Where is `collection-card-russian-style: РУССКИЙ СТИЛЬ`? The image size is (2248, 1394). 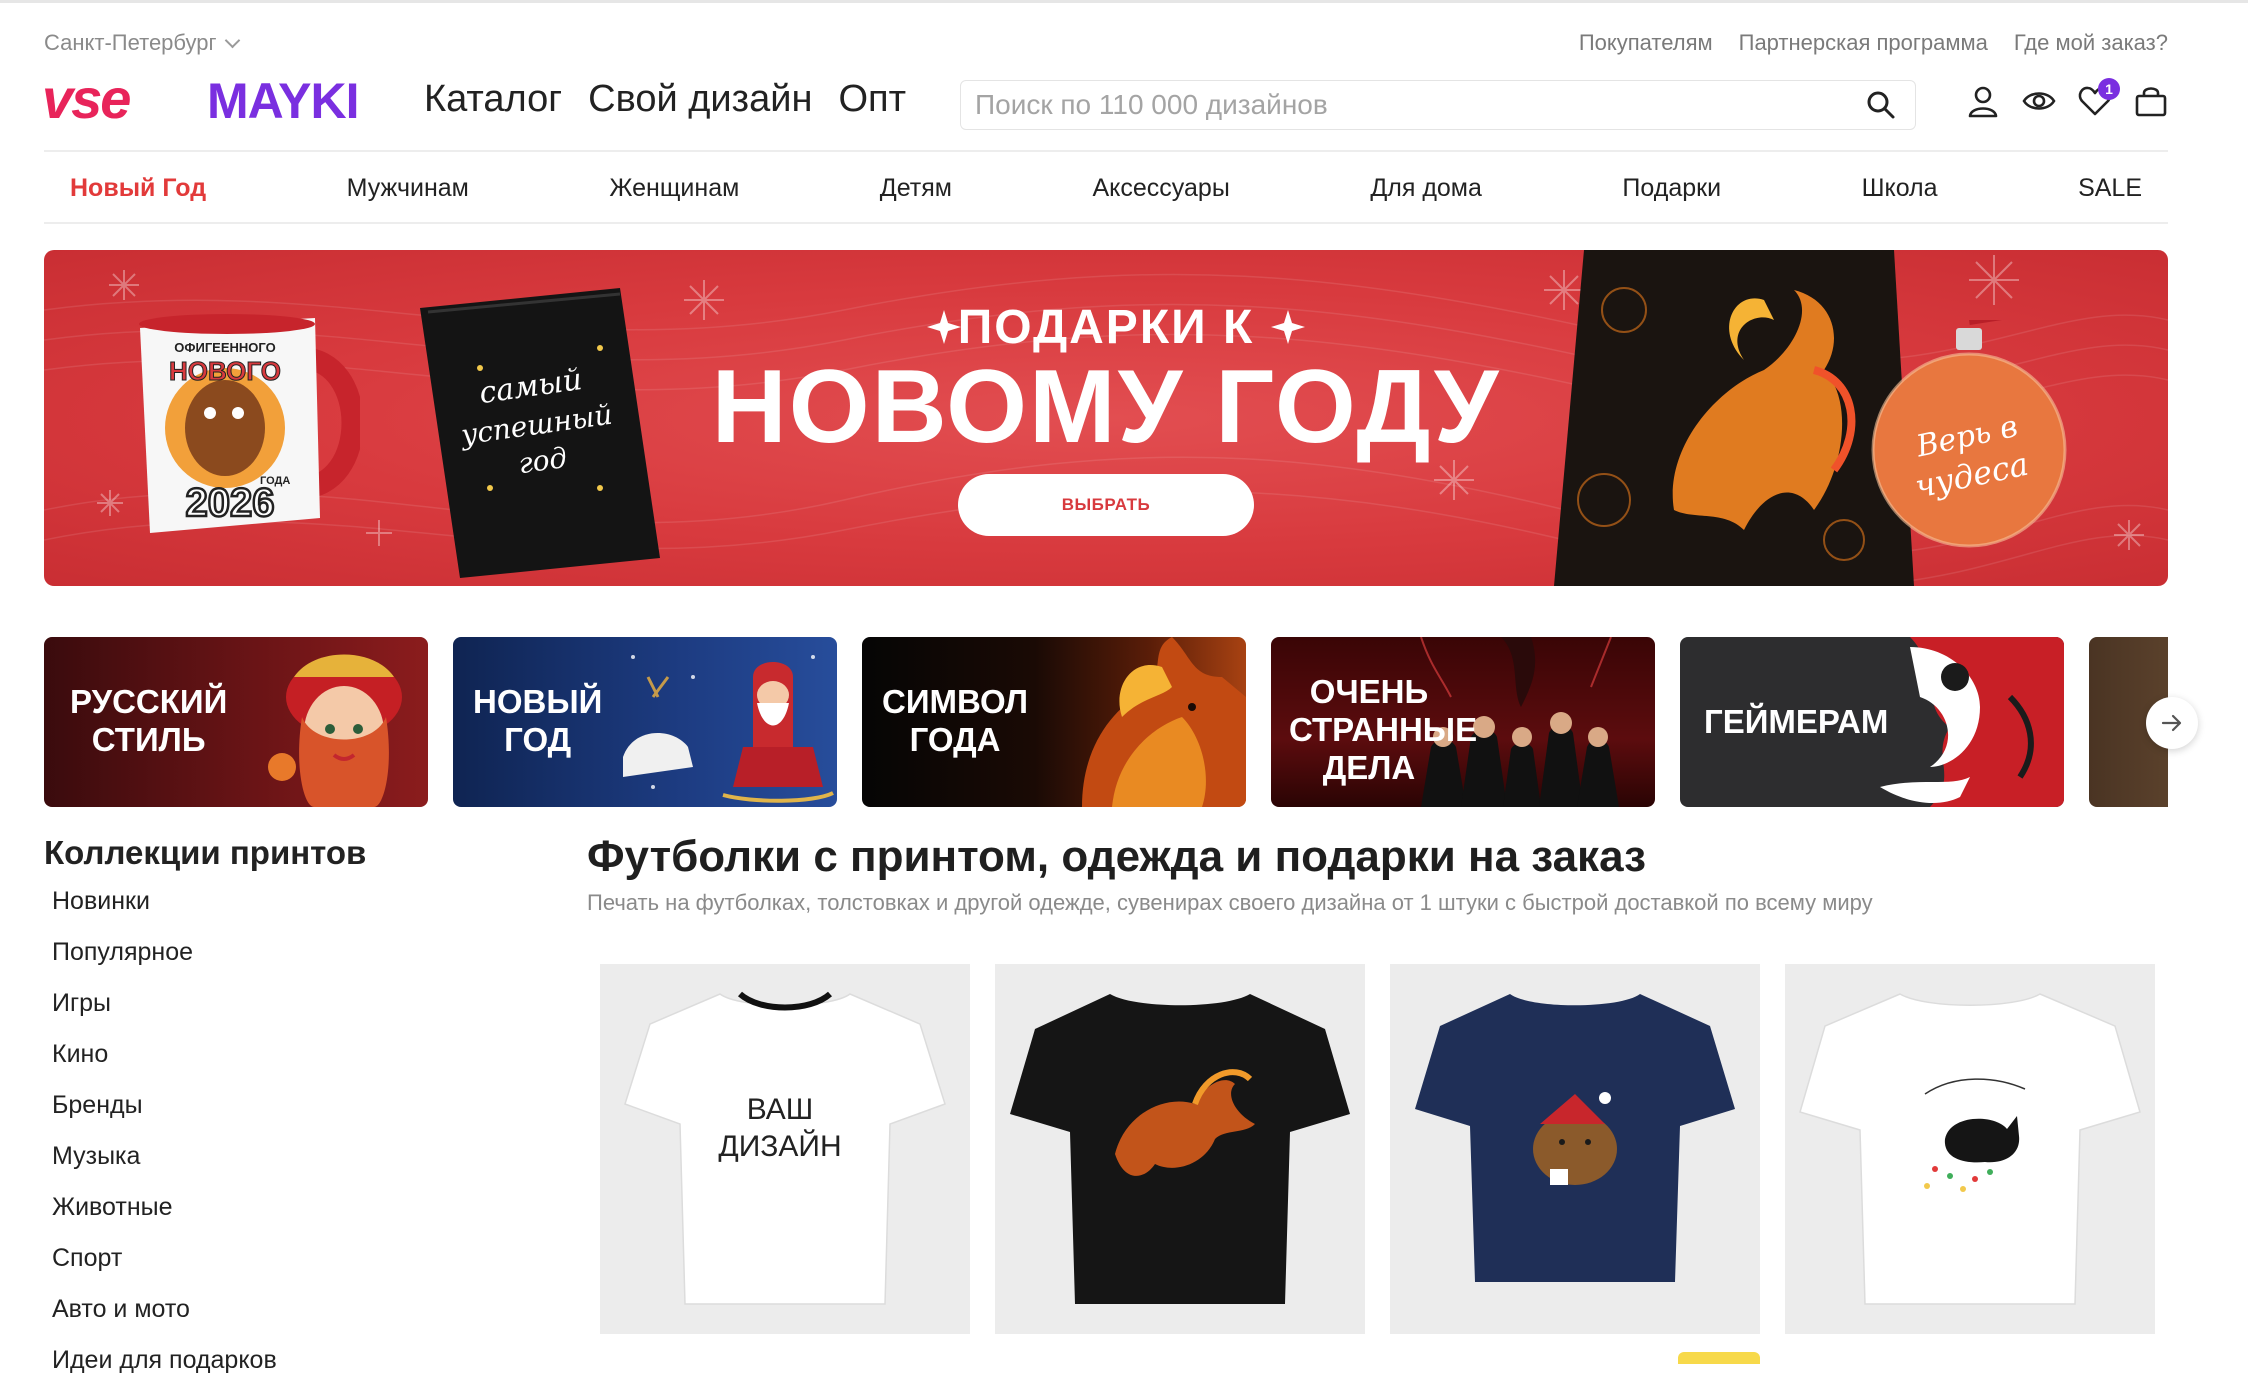
collection-card-russian-style: РУССКИЙ СТИЛЬ is located at coordinates (236, 722).